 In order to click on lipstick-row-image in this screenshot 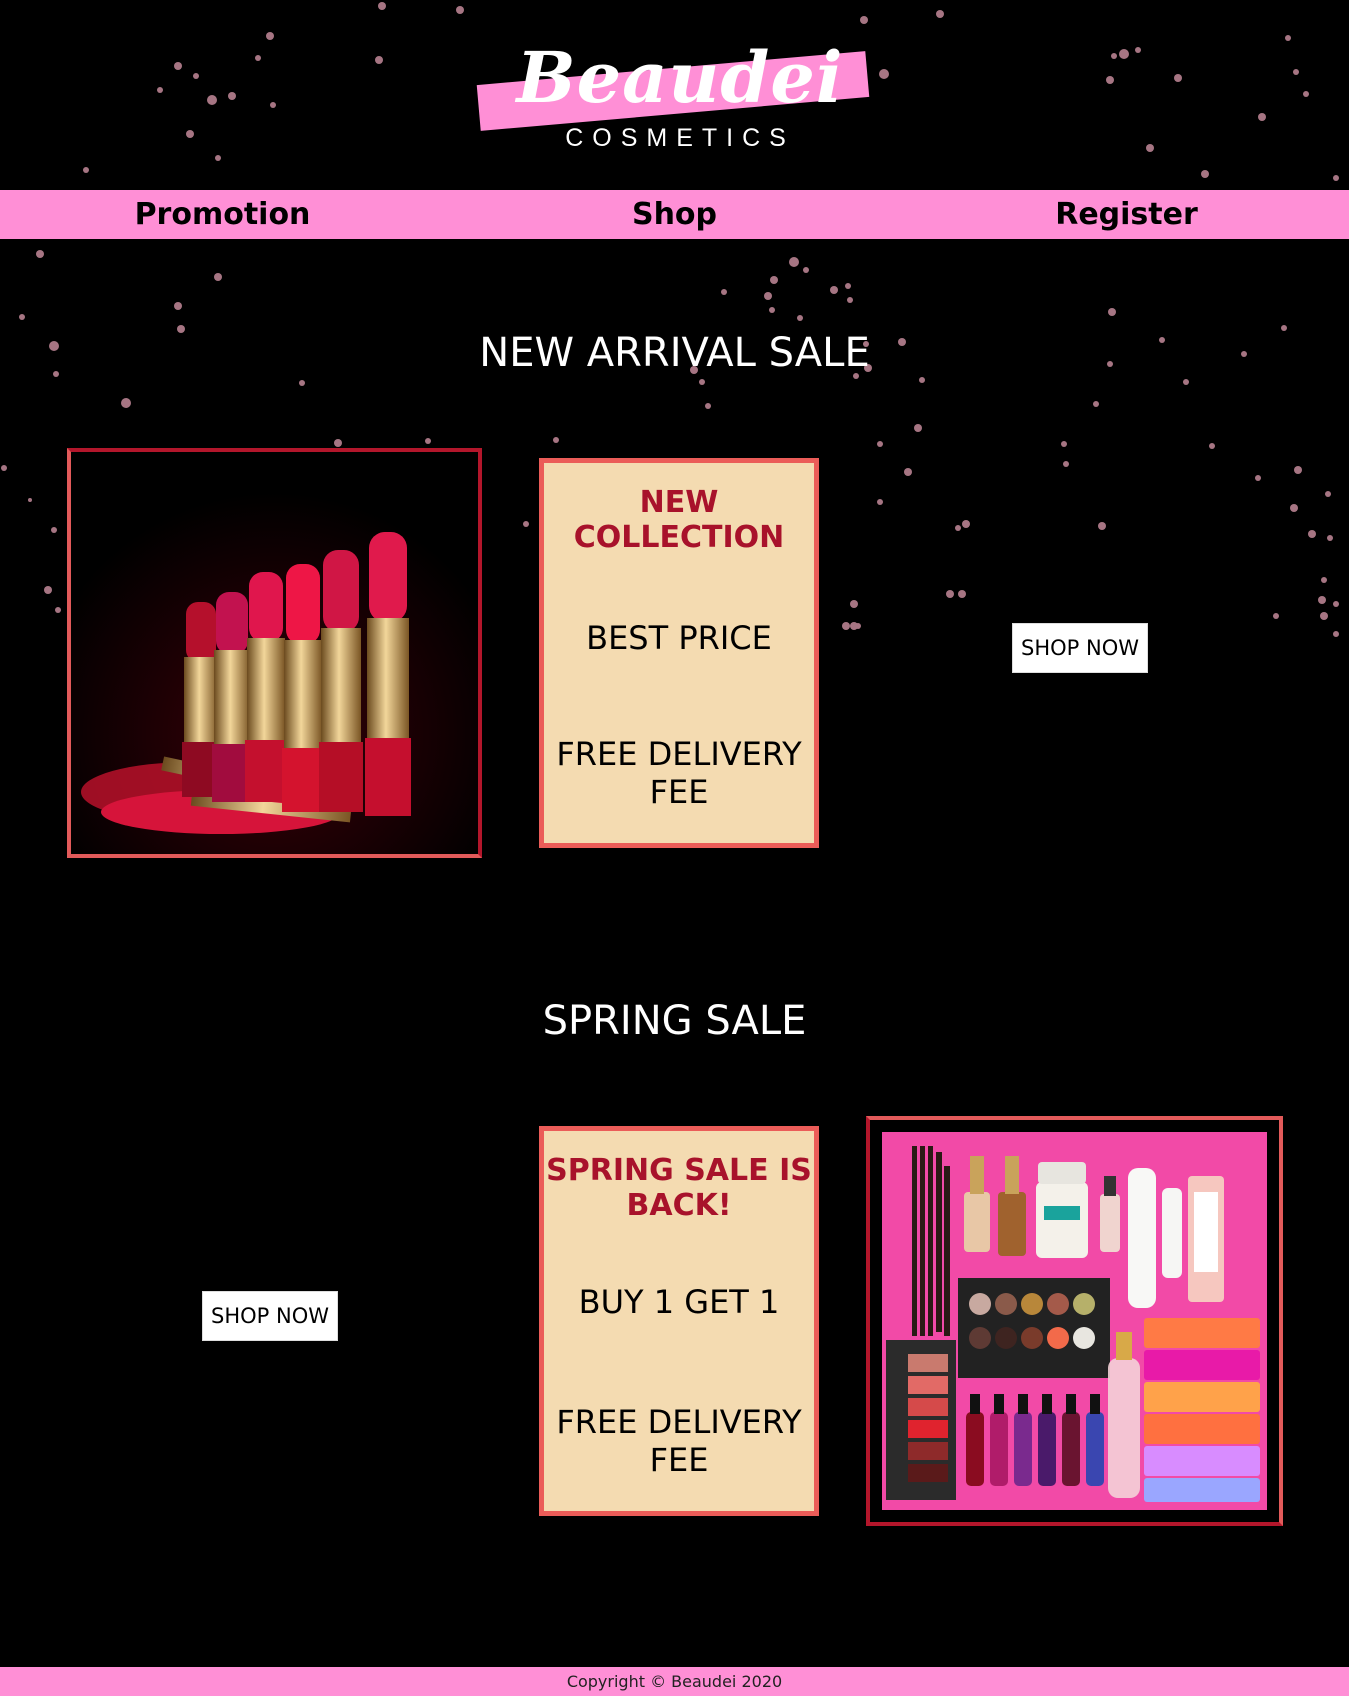, I will do `click(274, 653)`.